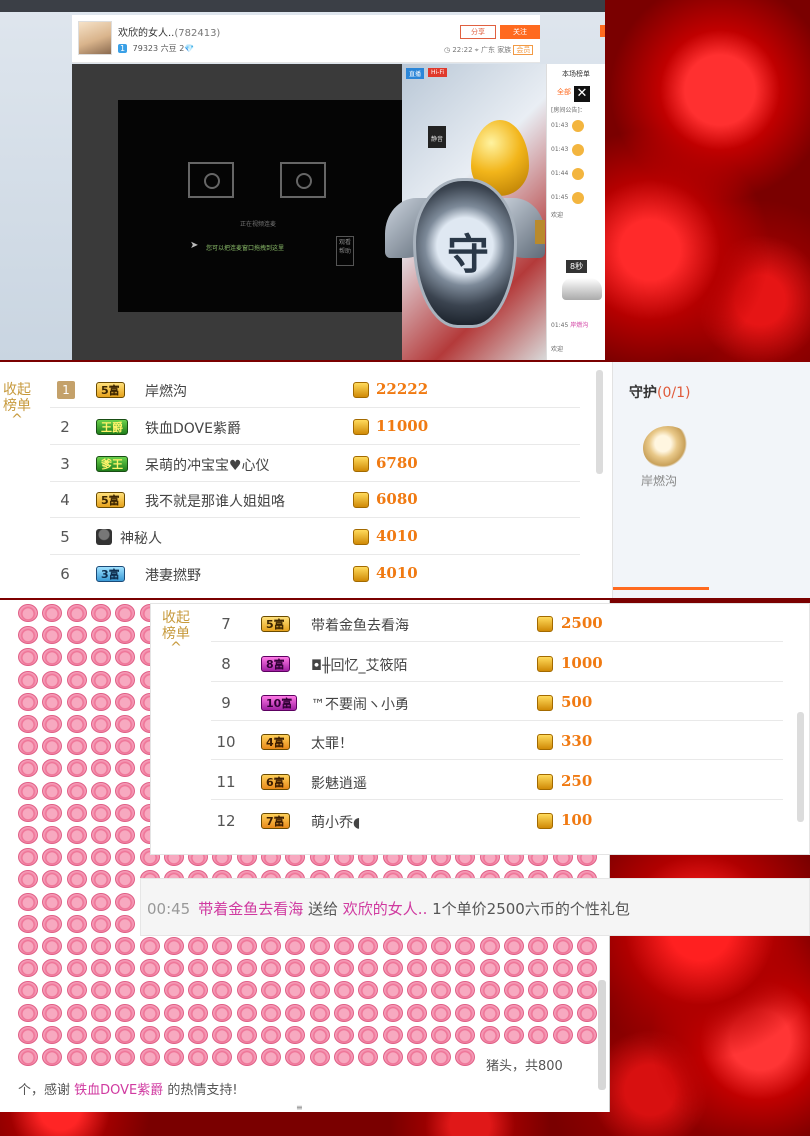 The height and width of the screenshot is (1136, 810). Describe the element at coordinates (359, 665) in the screenshot. I see `user-name: ◘╫回忆_艾筱陌` at that location.